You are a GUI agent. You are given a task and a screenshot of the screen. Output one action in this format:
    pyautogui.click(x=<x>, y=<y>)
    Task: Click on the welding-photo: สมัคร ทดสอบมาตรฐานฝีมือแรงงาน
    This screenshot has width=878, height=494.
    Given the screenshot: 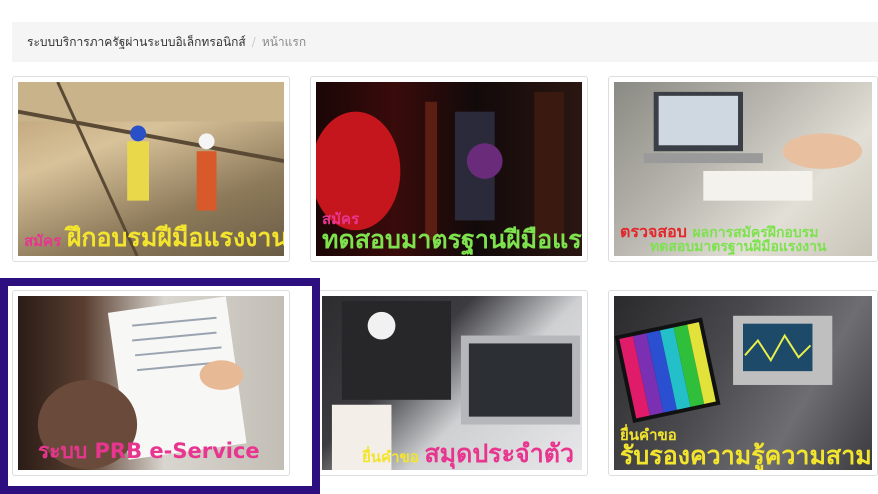 What is the action you would take?
    pyautogui.click(x=449, y=169)
    